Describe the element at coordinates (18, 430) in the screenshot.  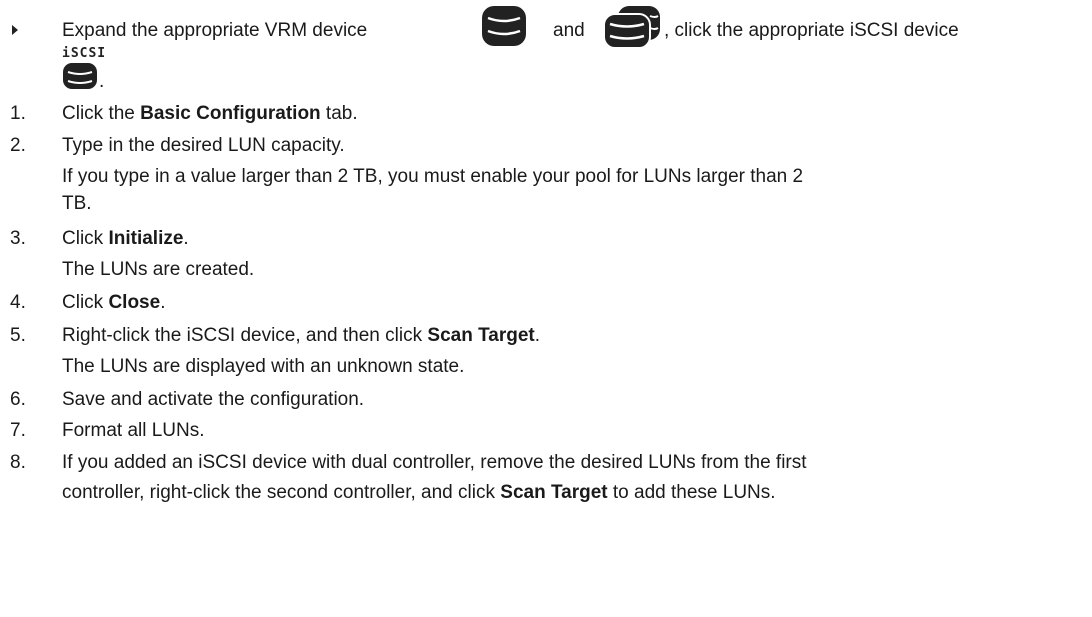
I see `step-number: 7.` at that location.